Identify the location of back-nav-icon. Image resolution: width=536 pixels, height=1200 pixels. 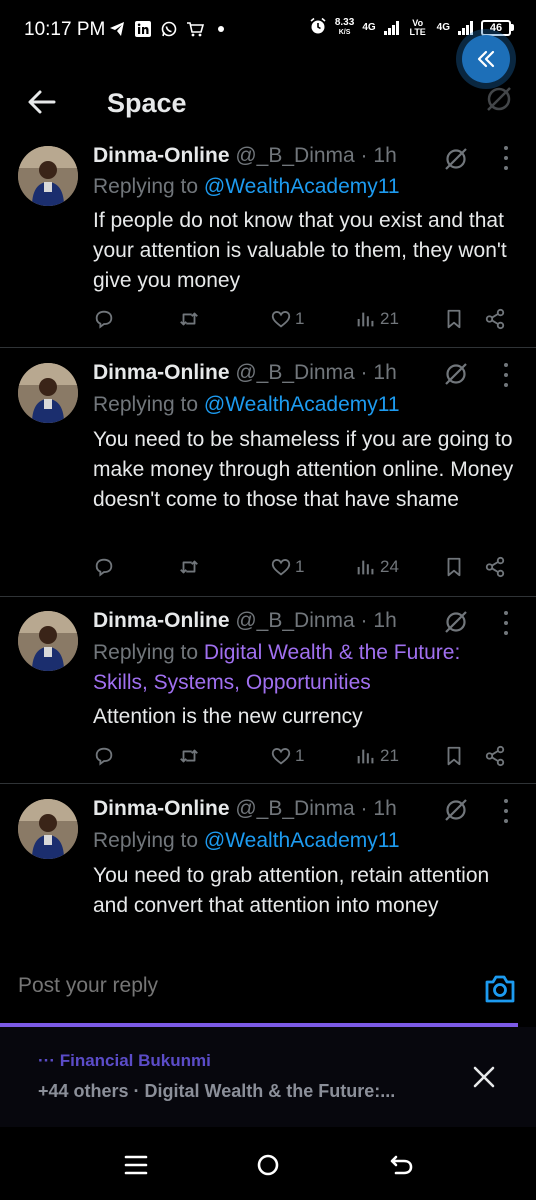
(402, 1165).